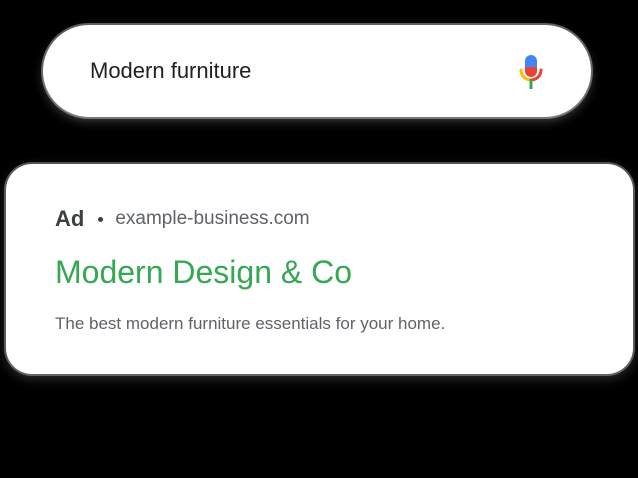 This screenshot has height=478, width=638. What do you see at coordinates (212, 219) in the screenshot?
I see `ad-domain: example-business.com` at bounding box center [212, 219].